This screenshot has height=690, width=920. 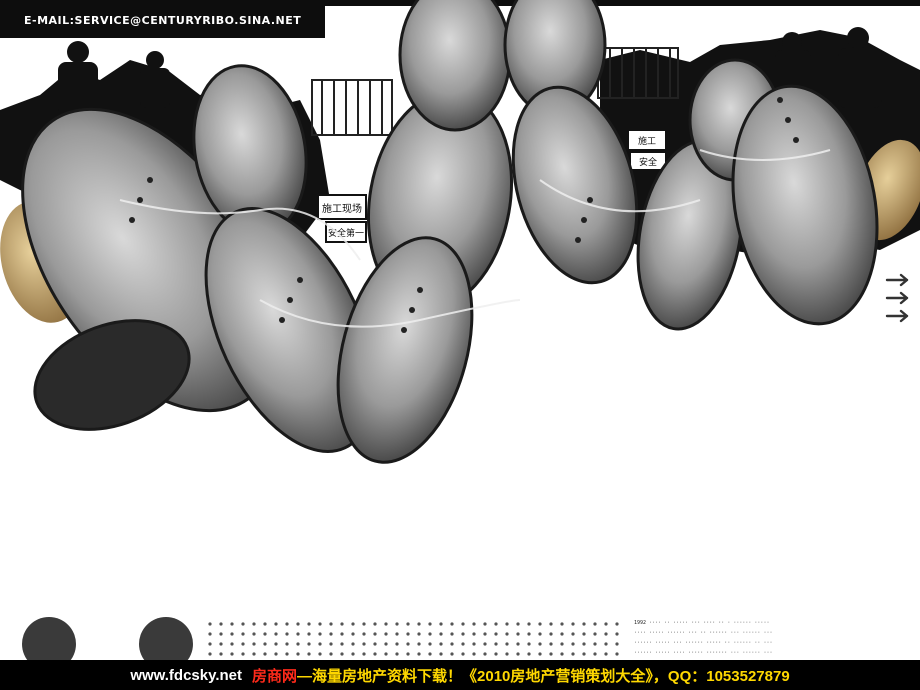 What do you see at coordinates (543, 676) in the screenshot?
I see `footer-promo-text: —海量房地产资料下载！《2010房地产营销策划大全》，QQ：1053527879` at bounding box center [543, 676].